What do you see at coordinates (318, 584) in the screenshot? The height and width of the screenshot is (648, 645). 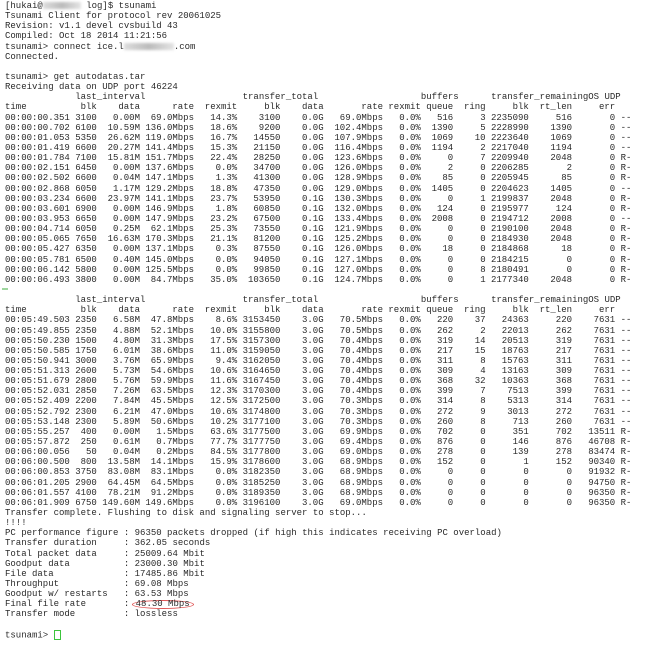 I see `stat-line: Throughput : 69.08 Mbps` at bounding box center [318, 584].